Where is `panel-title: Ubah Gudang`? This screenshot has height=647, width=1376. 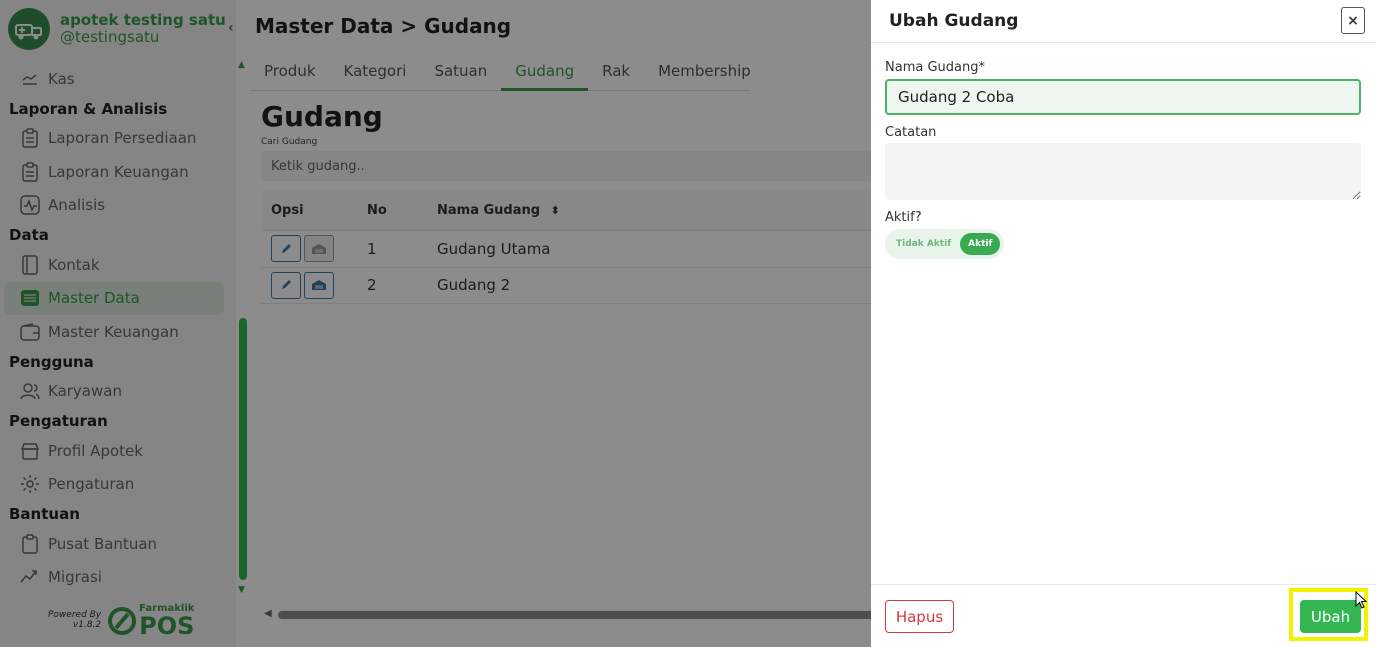 panel-title: Ubah Gudang is located at coordinates (954, 21).